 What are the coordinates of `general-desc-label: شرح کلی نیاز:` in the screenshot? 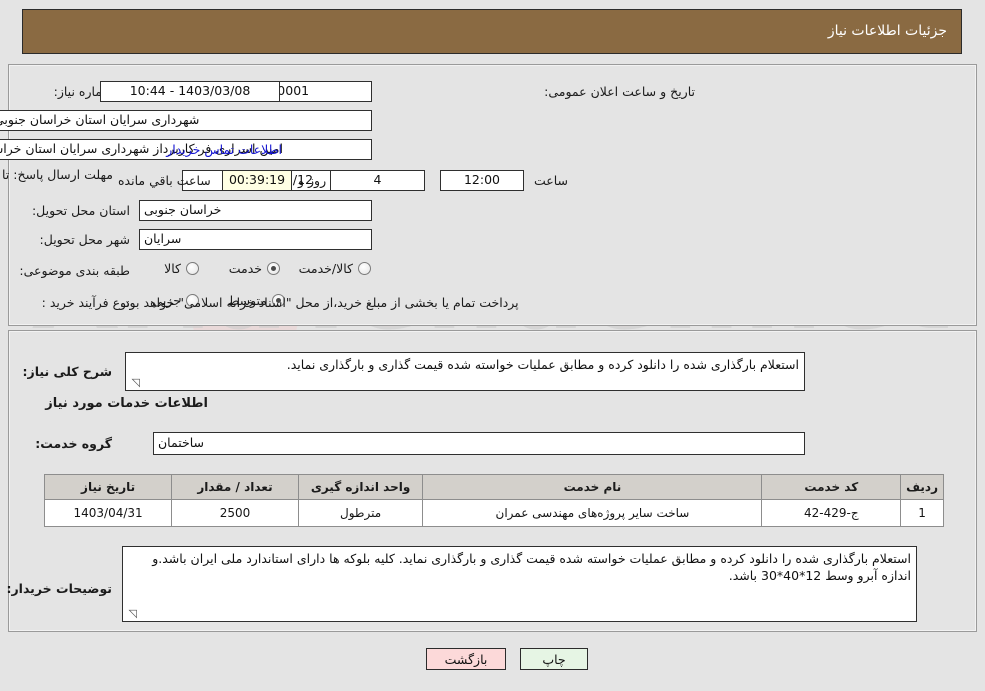 It's located at (67, 371).